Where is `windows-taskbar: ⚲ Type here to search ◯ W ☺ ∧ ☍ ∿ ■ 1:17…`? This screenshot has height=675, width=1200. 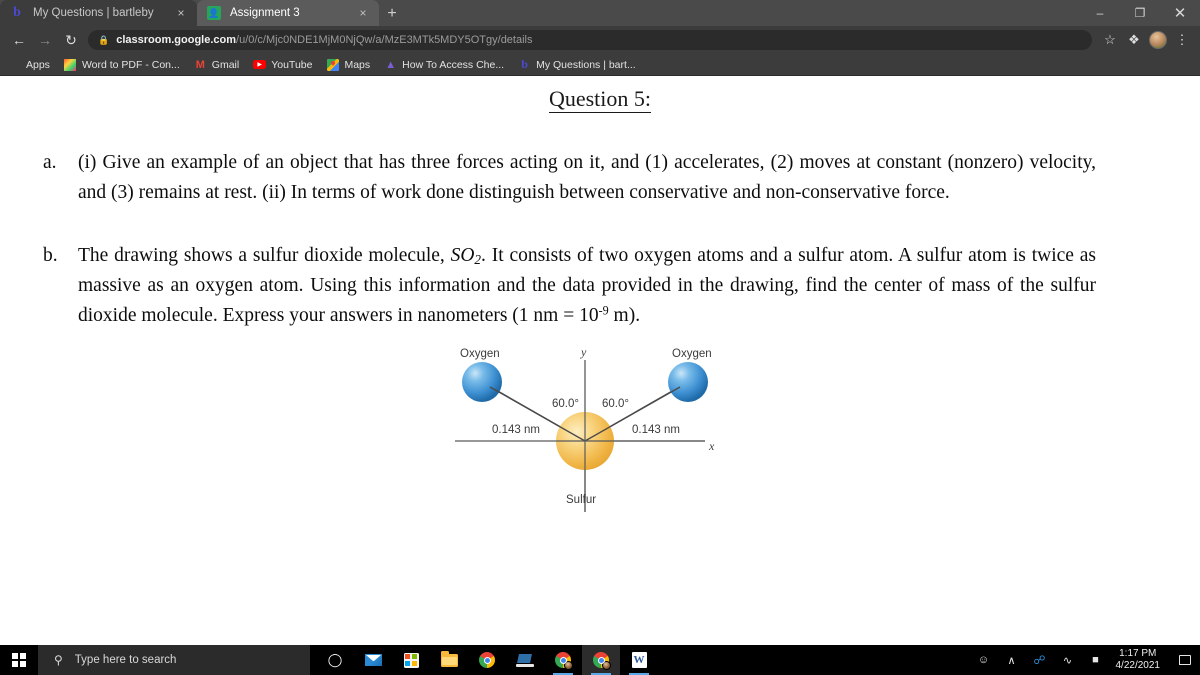 windows-taskbar: ⚲ Type here to search ◯ W ☺ ∧ ☍ ∿ ■ 1:17… is located at coordinates (600, 660).